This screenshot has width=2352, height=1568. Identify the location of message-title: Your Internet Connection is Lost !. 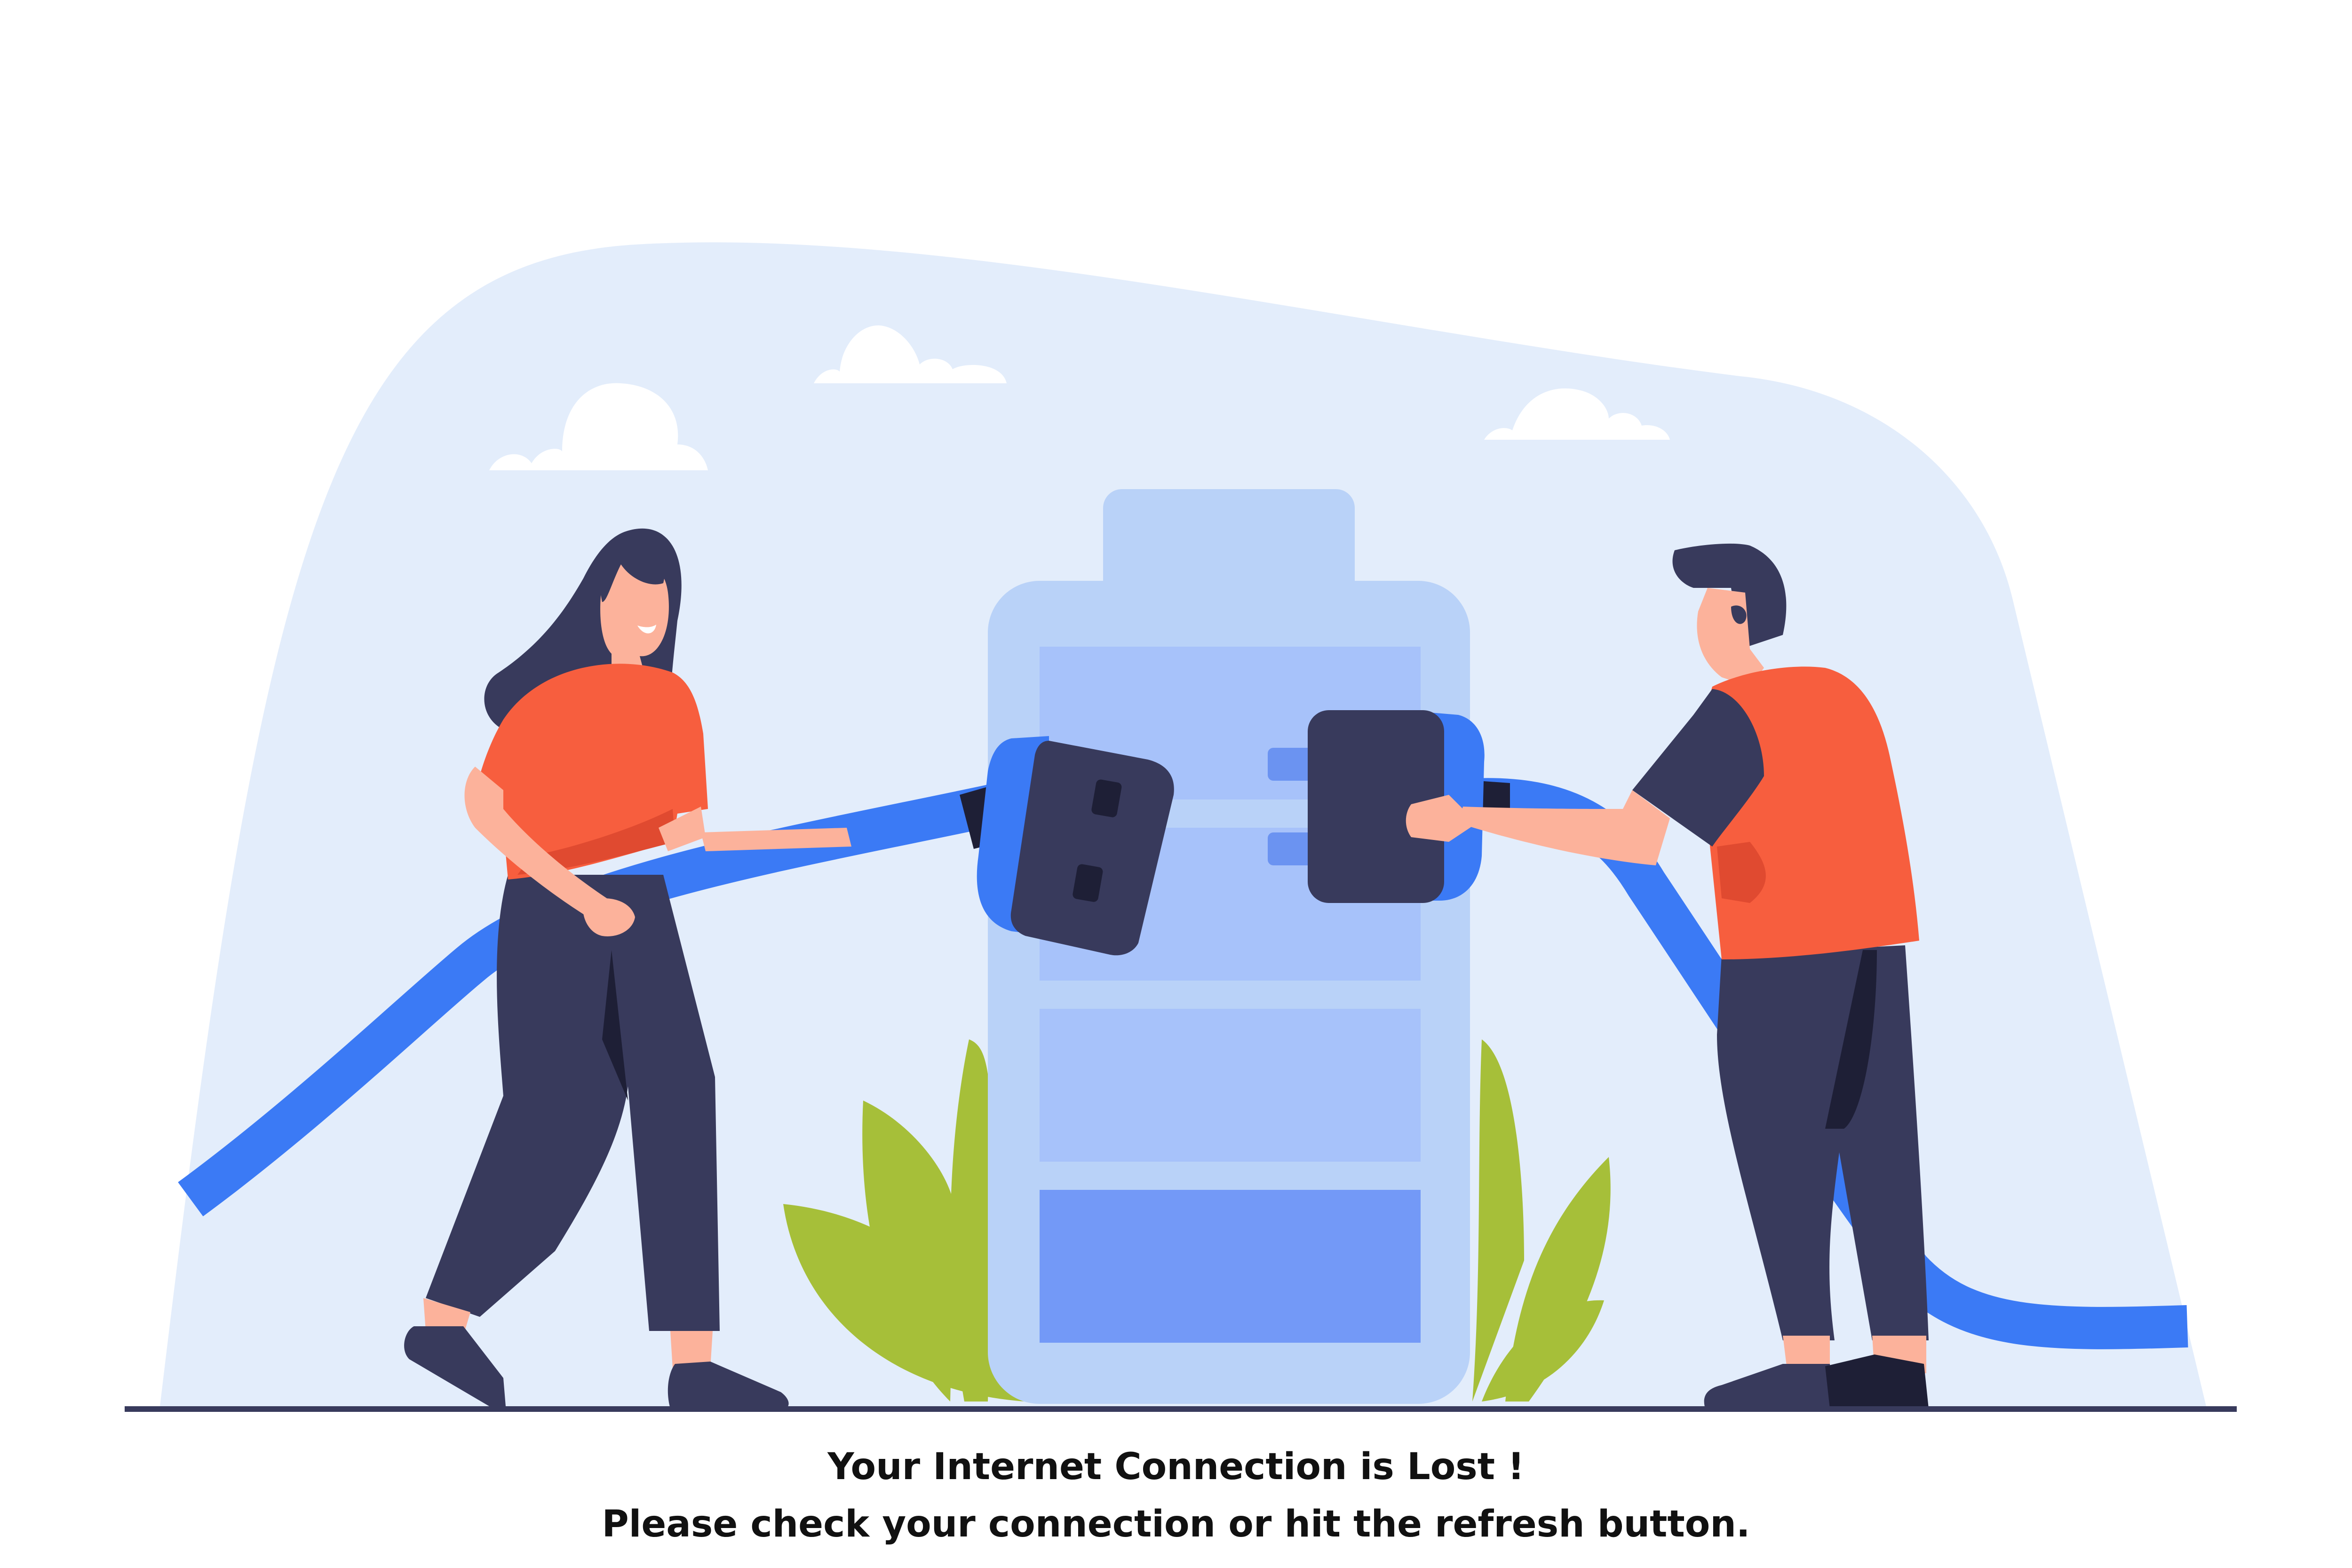
(1176, 1467).